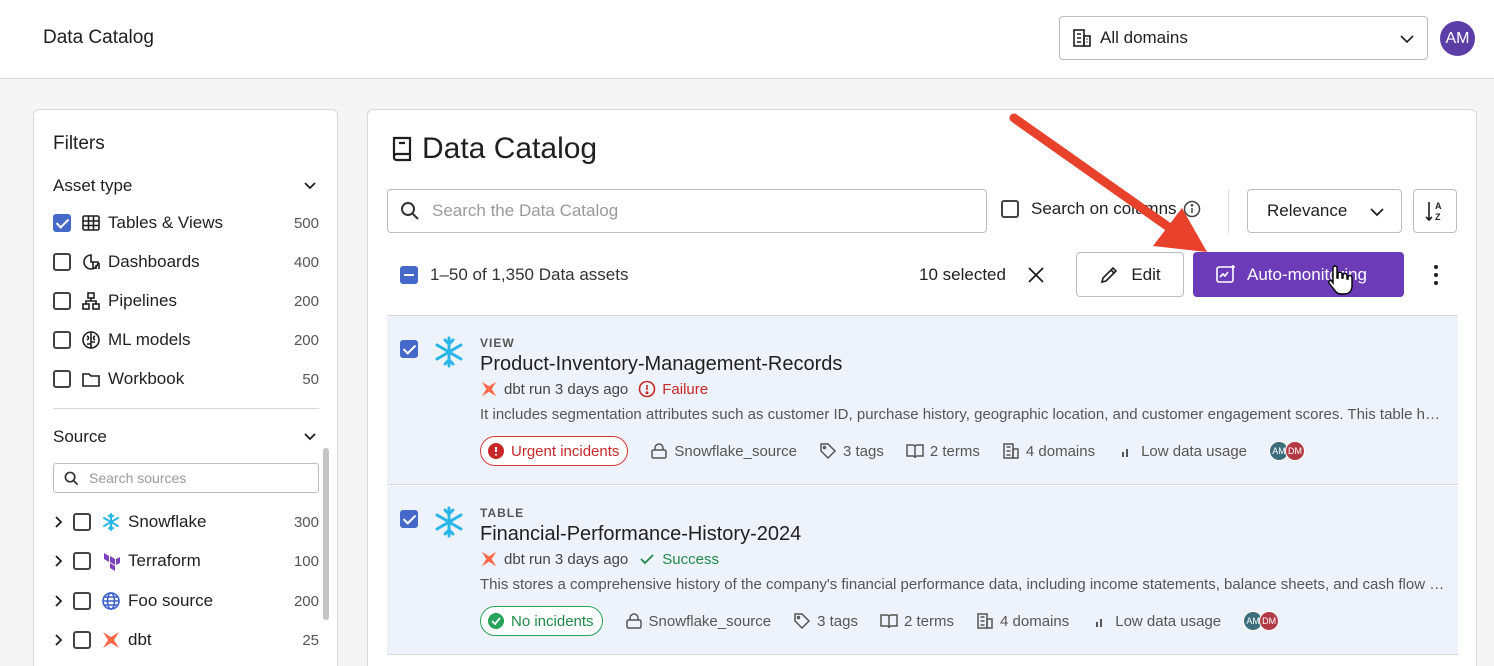 This screenshot has height=666, width=1494. I want to click on asset-run-info: dbt run 3 days ago Failure, so click(594, 389).